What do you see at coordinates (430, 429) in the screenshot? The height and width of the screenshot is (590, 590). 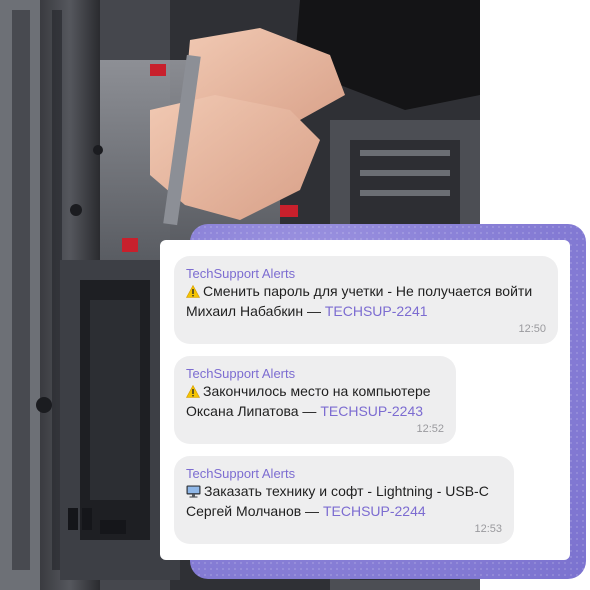 I see `message-time: 12:52` at bounding box center [430, 429].